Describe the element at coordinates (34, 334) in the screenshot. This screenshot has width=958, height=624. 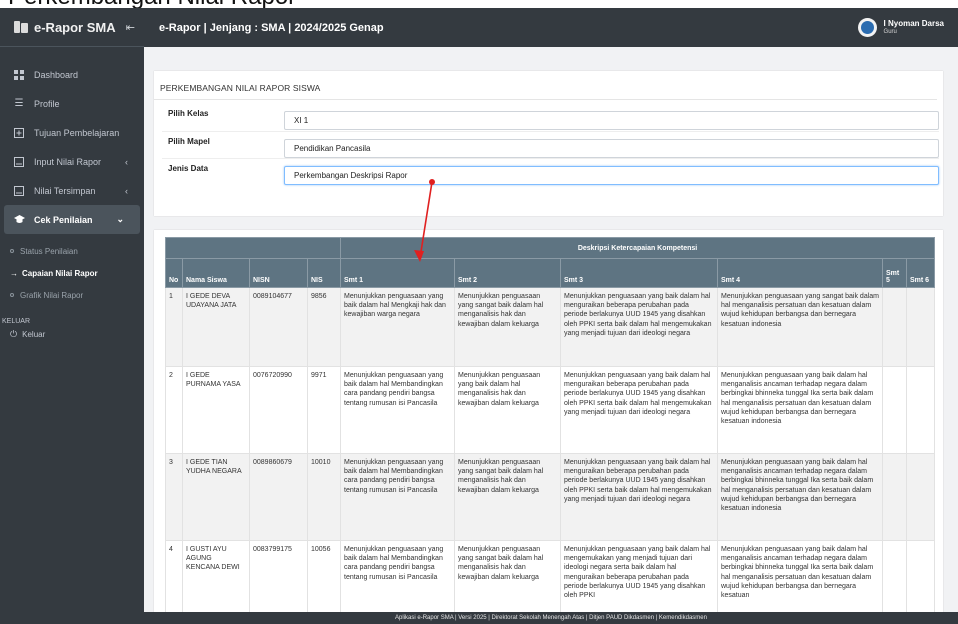
I see `logout-label: Keluar` at that location.